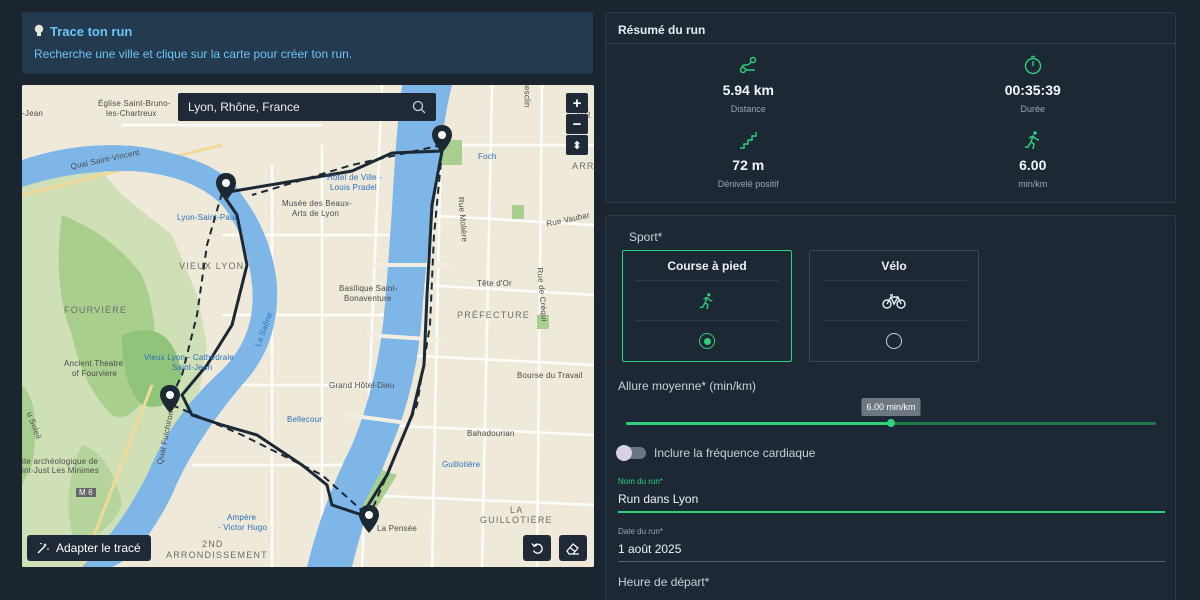 The width and height of the screenshot is (1200, 600). I want to click on stat-label: Durée, so click(1032, 109).